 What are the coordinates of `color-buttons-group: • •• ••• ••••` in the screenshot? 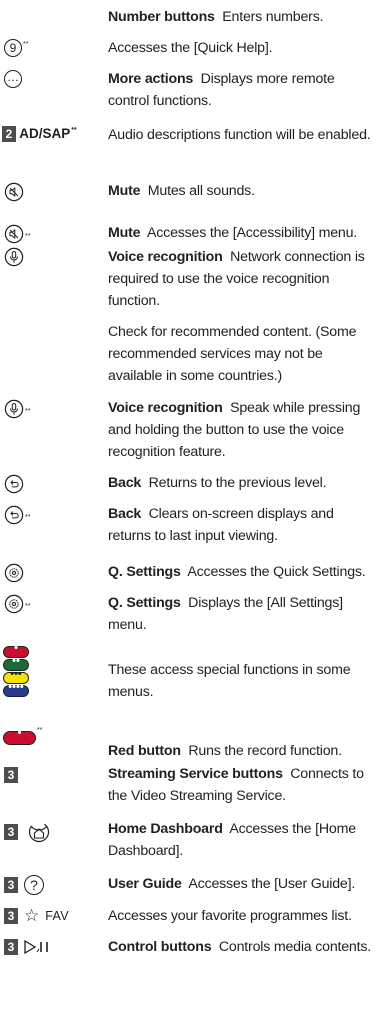 It's located at (16, 669).